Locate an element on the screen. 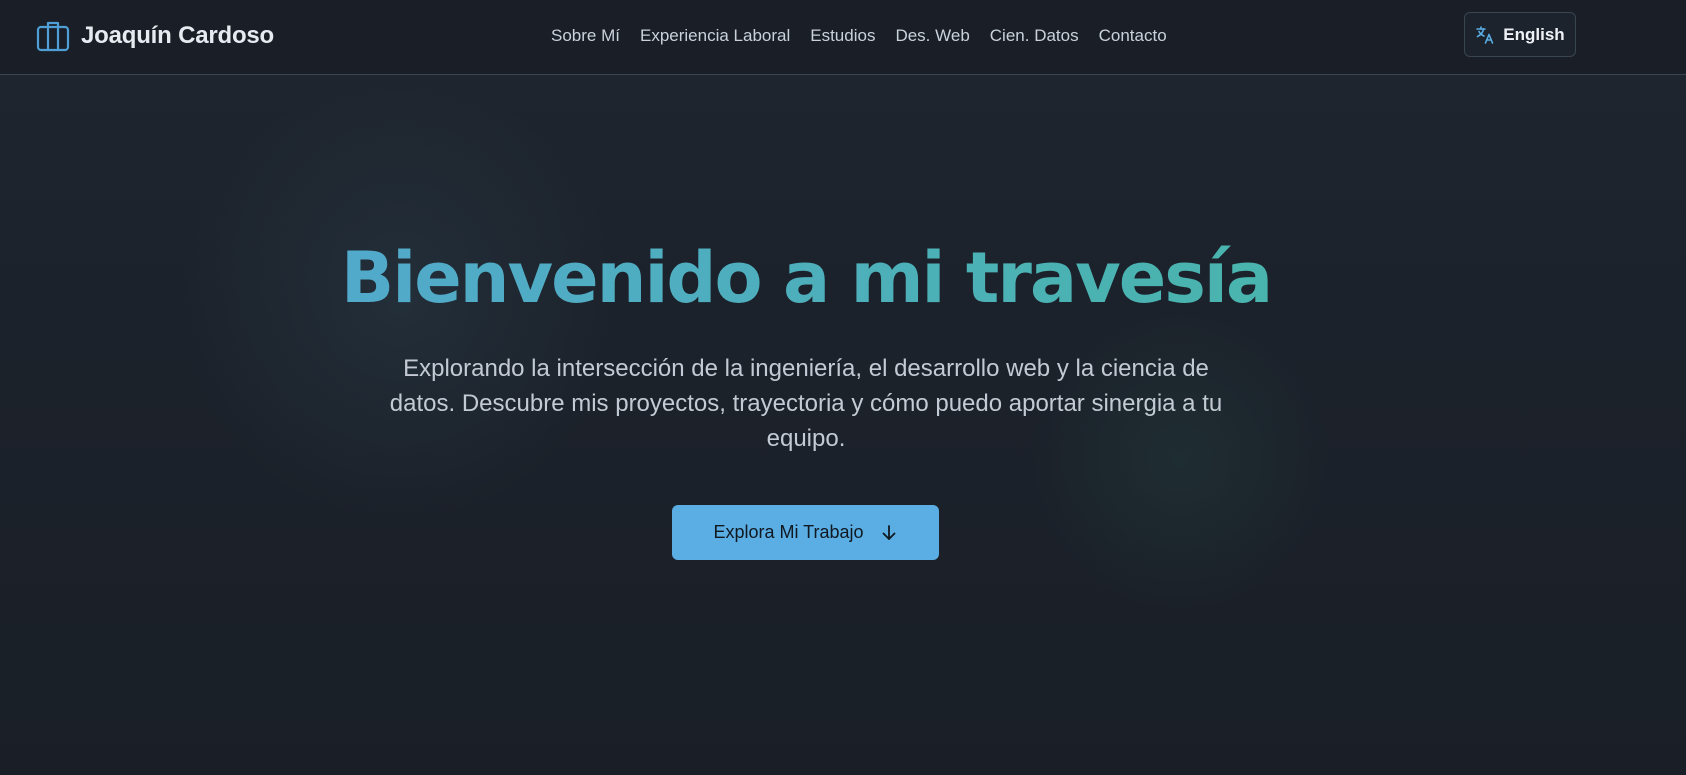 The width and height of the screenshot is (1686, 775). nav-link-estudios: Estudios is located at coordinates (842, 36).